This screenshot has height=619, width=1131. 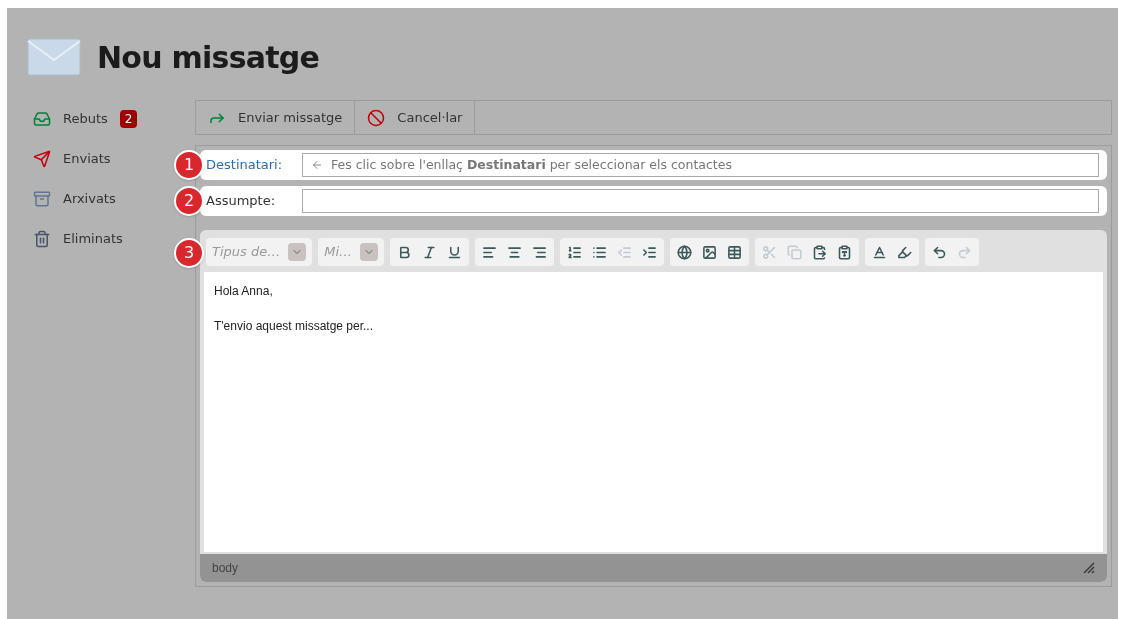 I want to click on recipient-field: Fes clic sobre l'enllaç Destinatari per seleccionar els contactes, so click(x=700, y=165).